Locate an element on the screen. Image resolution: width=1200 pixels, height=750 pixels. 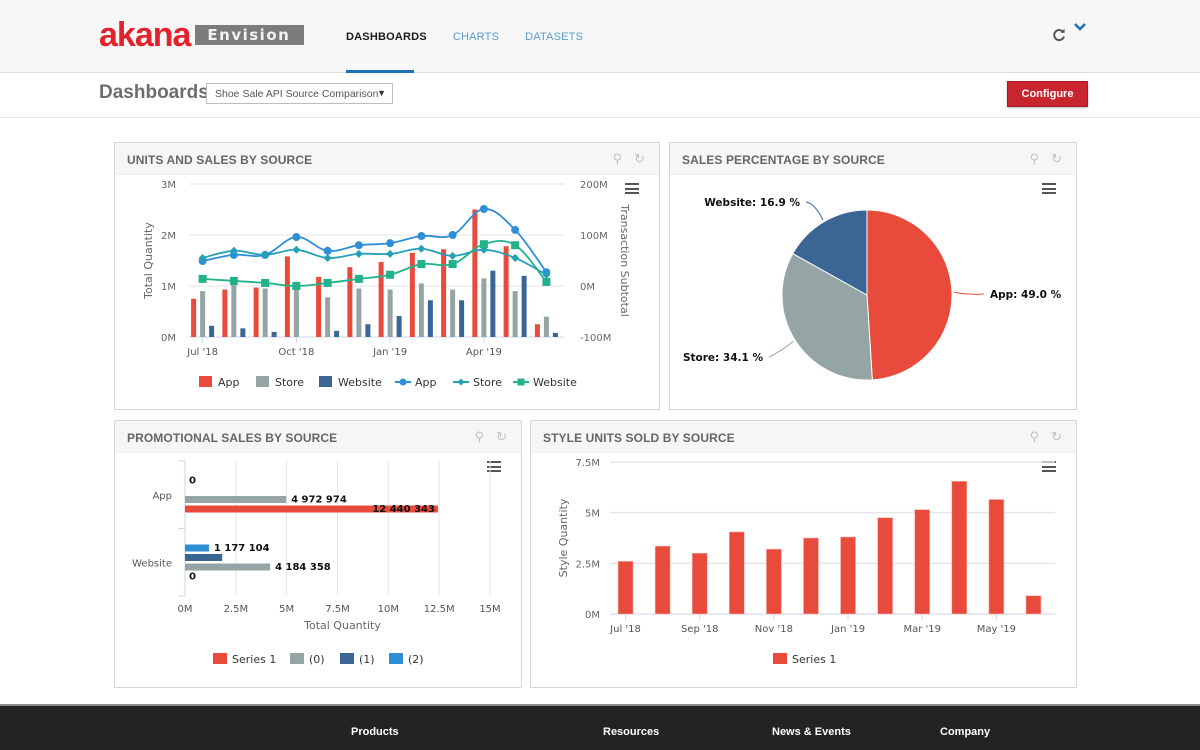
y-right-tick-label: 200M is located at coordinates (594, 185).